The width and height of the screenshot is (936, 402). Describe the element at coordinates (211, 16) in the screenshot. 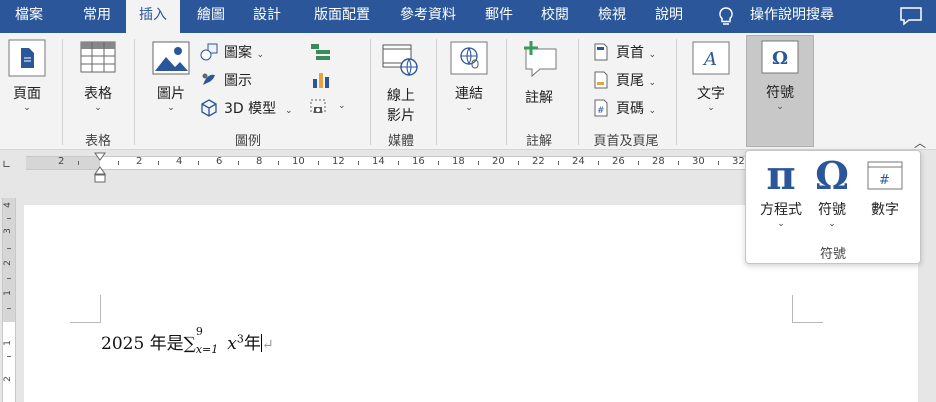

I see `tab-draw: 繪圖` at that location.